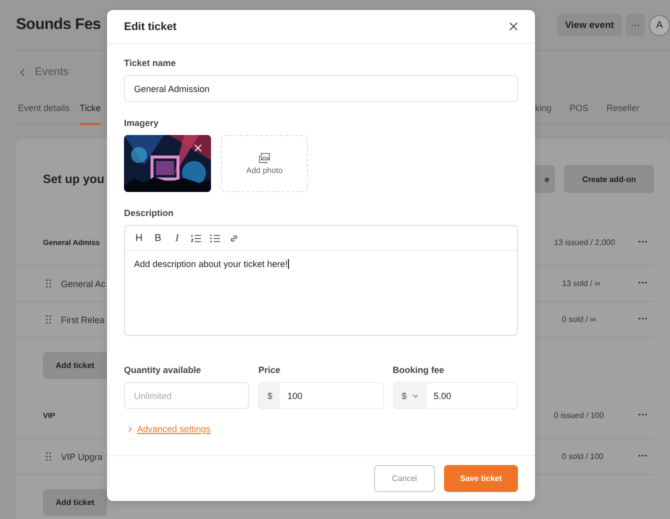 The image size is (670, 519). I want to click on link-icon, so click(234, 238).